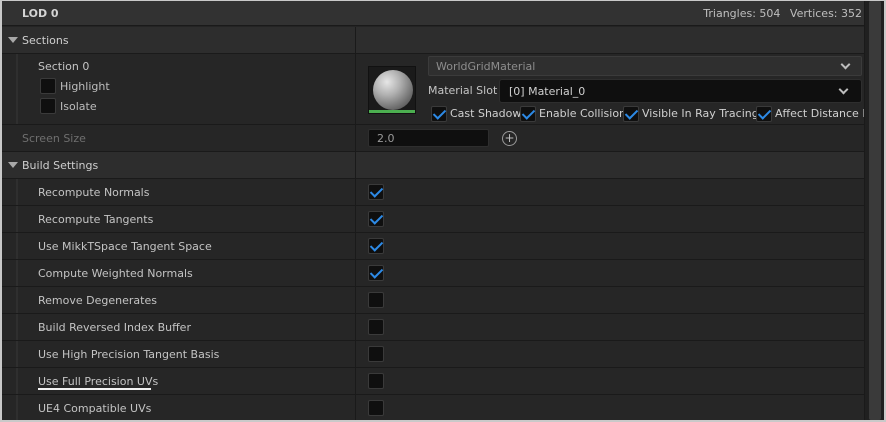 The height and width of the screenshot is (422, 886). What do you see at coordinates (97, 300) in the screenshot?
I see `remove-degenerates-label: Remove Degenerates` at bounding box center [97, 300].